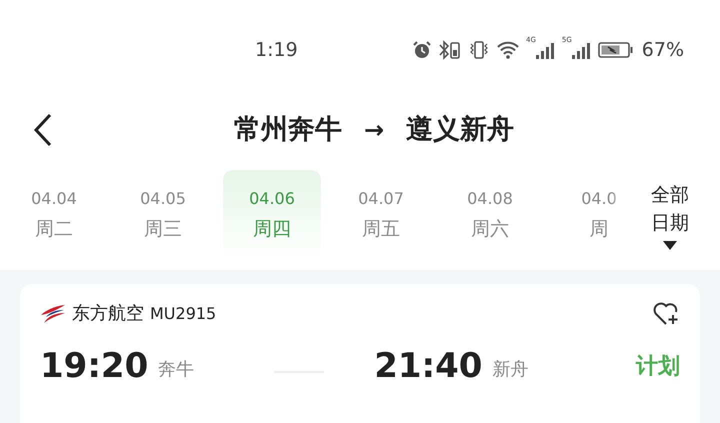  I want to click on destination-city: 遵义新舟, so click(460, 129).